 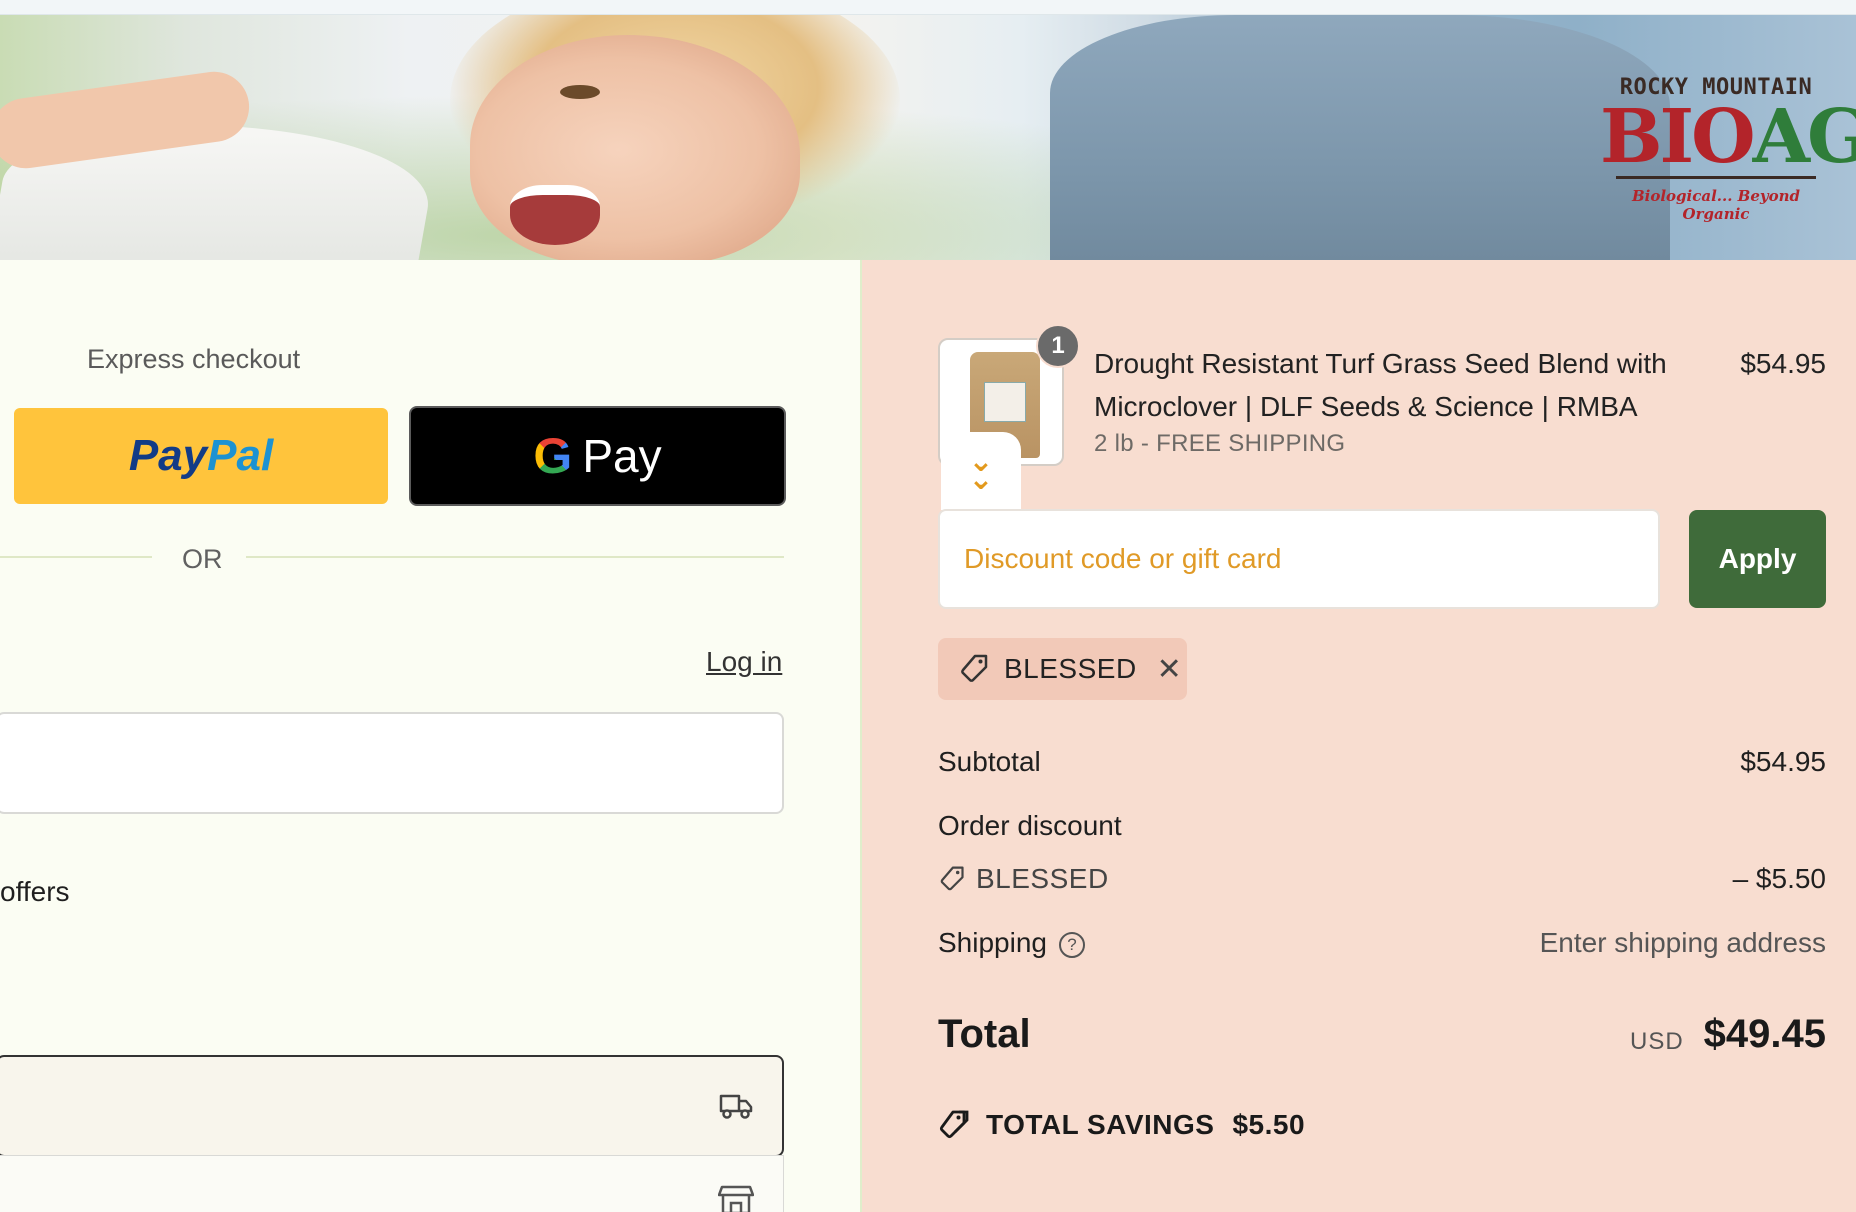 I want to click on paypal-button: Pay Pal, so click(x=201, y=456).